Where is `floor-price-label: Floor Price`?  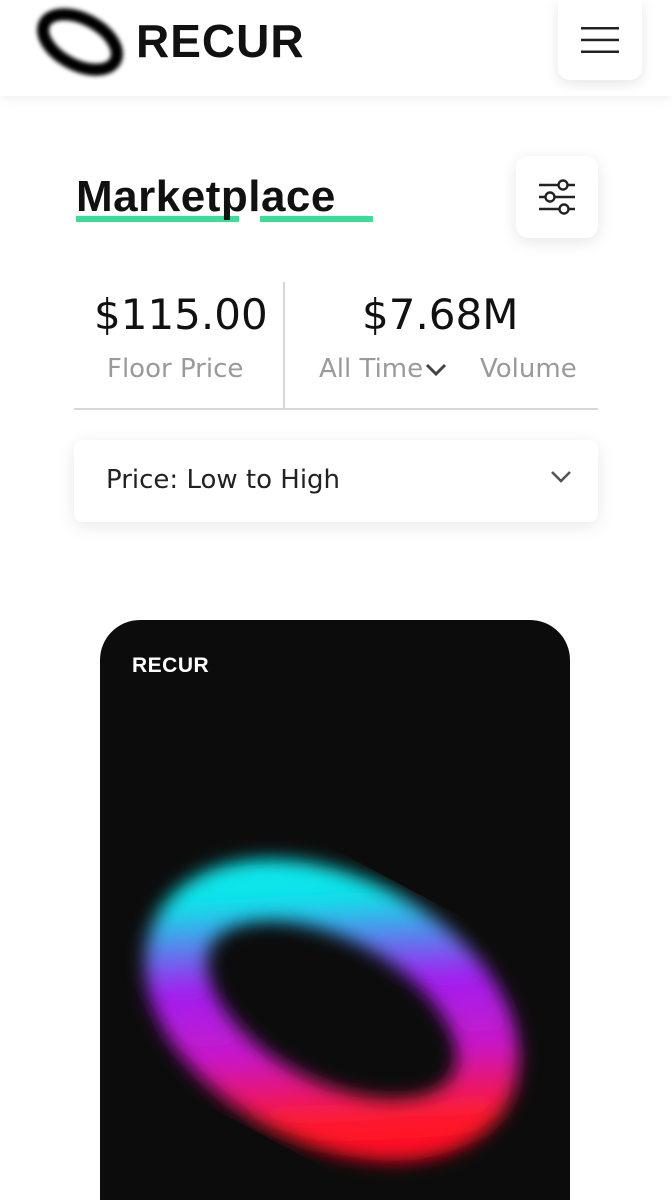 floor-price-label: Floor Price is located at coordinates (175, 369).